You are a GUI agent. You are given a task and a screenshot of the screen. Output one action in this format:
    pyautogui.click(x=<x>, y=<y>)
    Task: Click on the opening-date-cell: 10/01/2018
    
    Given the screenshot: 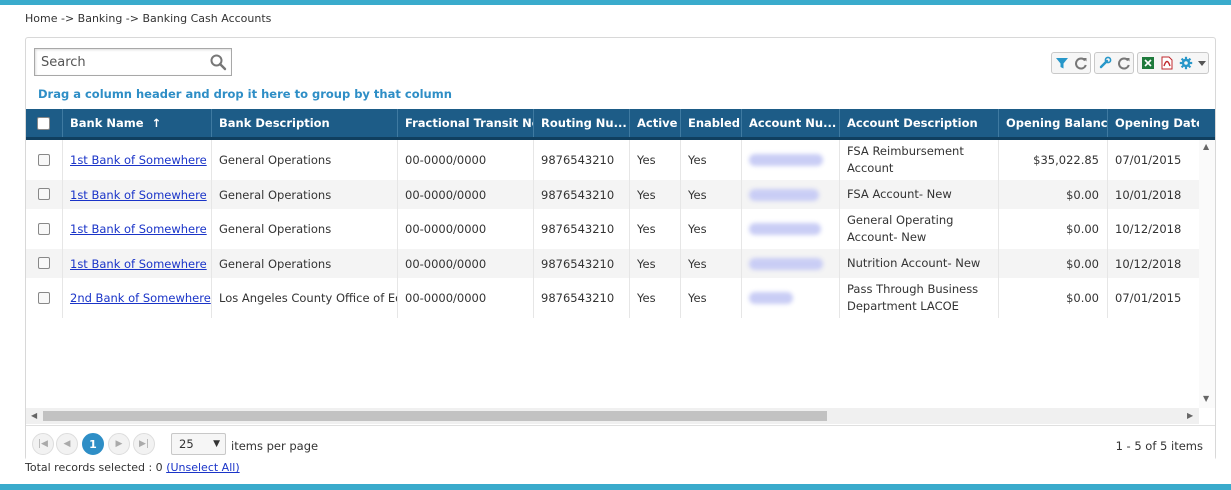 What is the action you would take?
    pyautogui.click(x=1153, y=194)
    